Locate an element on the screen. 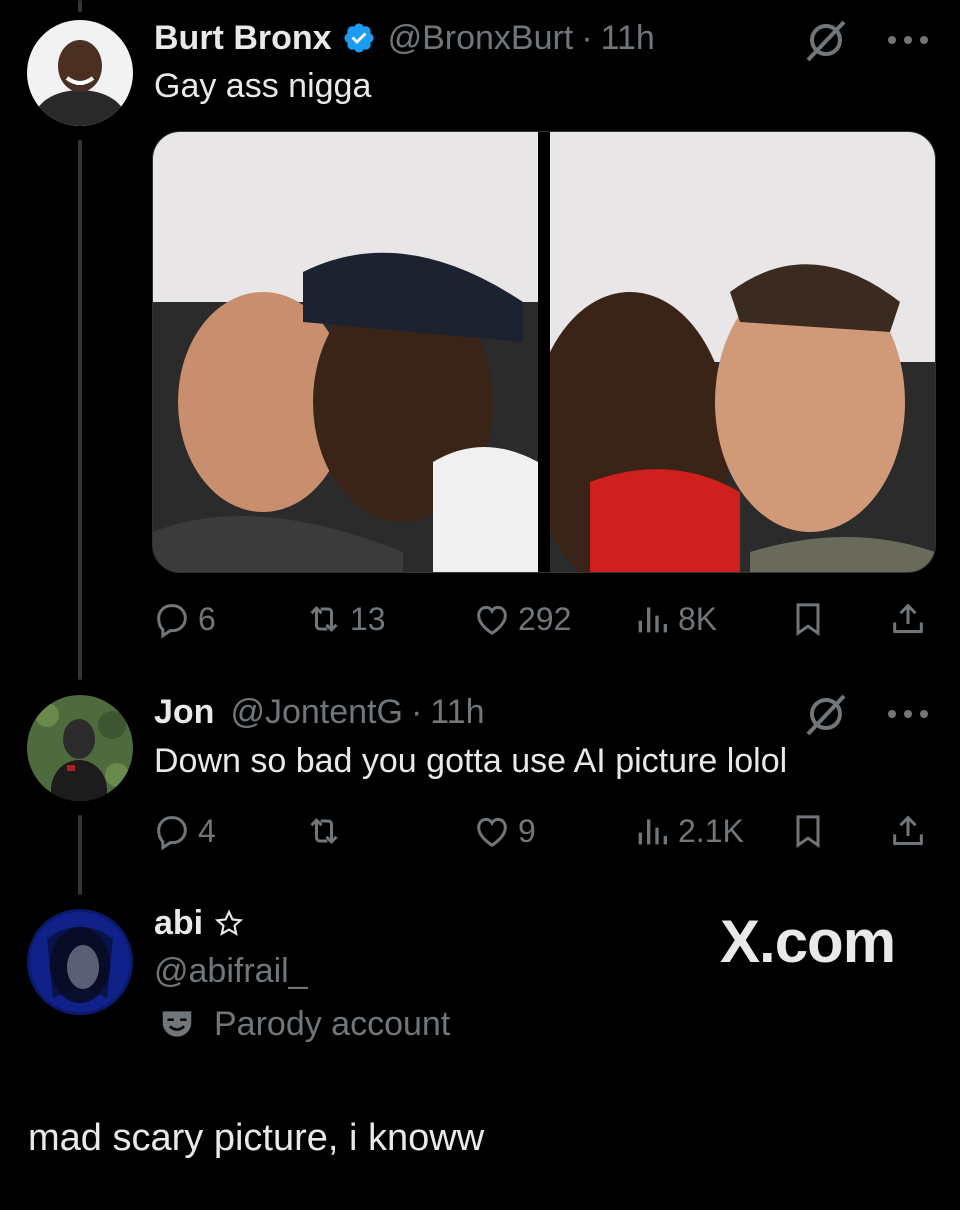 The width and height of the screenshot is (960, 1210). avatar-author3 is located at coordinates (80, 962).